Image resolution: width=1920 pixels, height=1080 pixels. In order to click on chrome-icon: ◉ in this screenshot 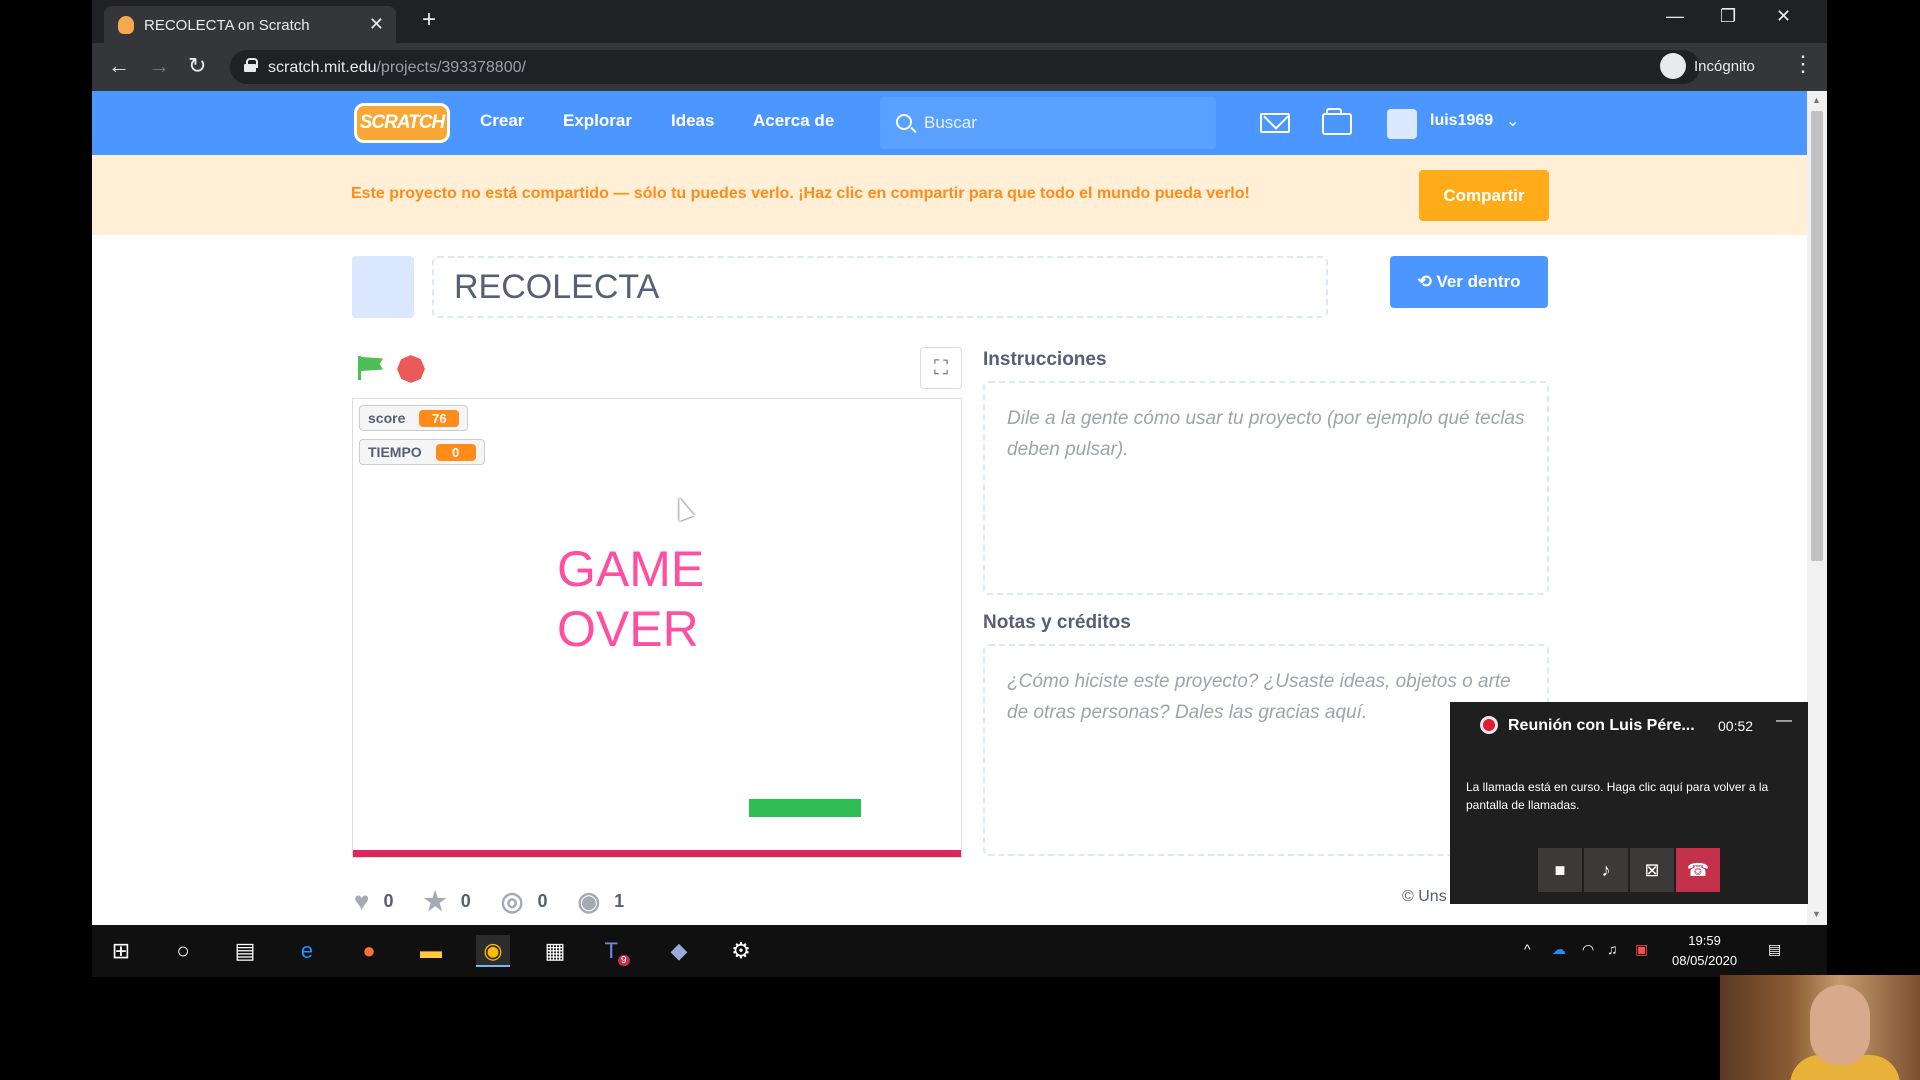, I will do `click(493, 951)`.